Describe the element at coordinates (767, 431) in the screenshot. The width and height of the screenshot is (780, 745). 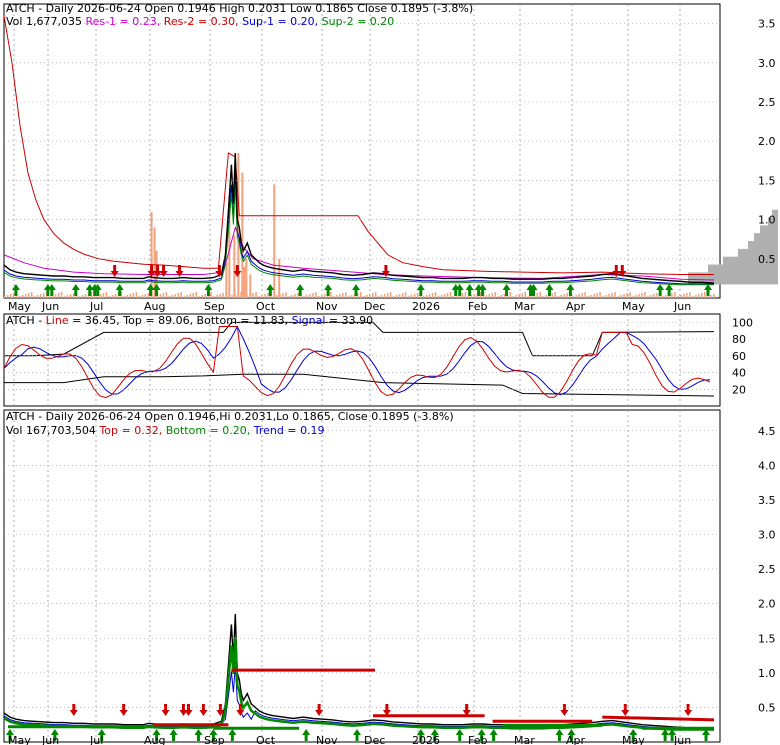
I see `y-tick-label: 4.5` at that location.